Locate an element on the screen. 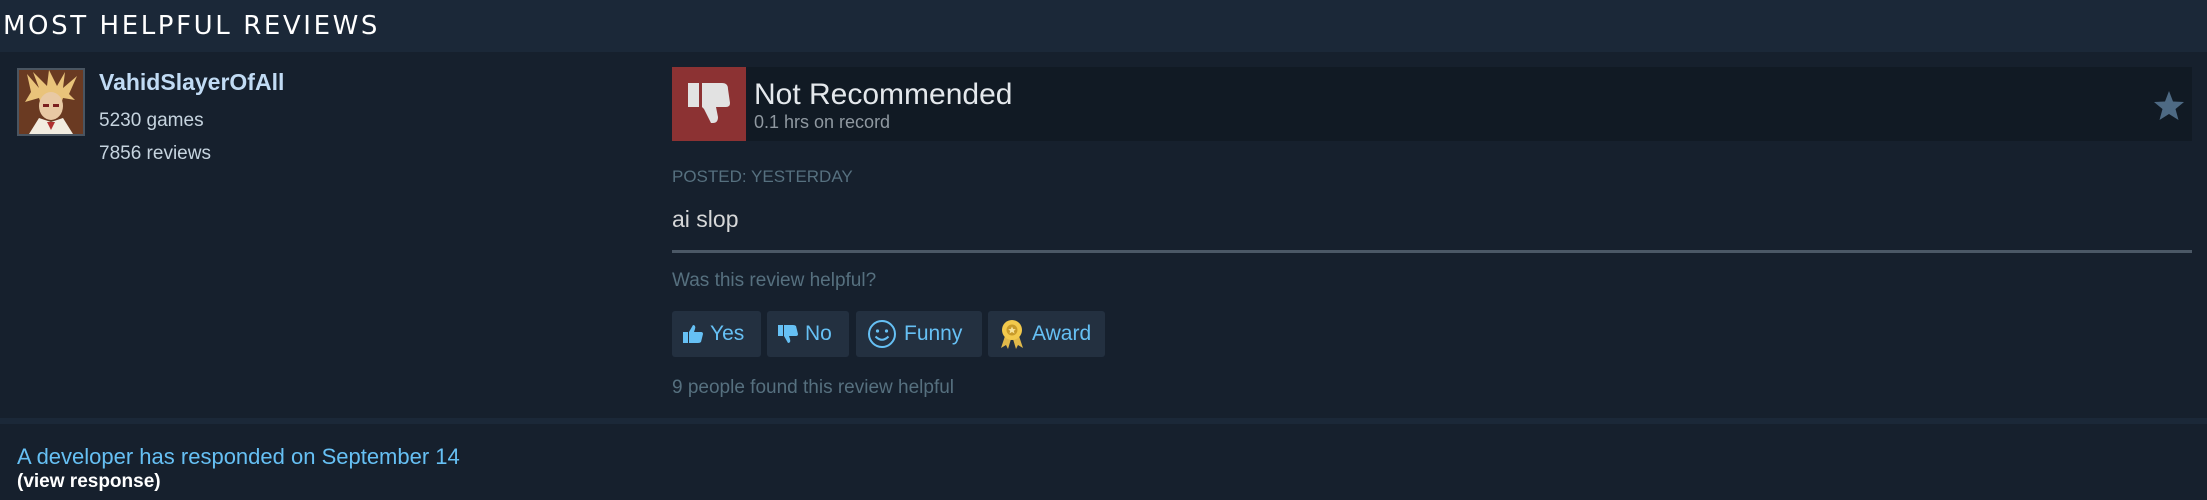 The height and width of the screenshot is (500, 2207). review-verdict: Not Recommended is located at coordinates (883, 95).